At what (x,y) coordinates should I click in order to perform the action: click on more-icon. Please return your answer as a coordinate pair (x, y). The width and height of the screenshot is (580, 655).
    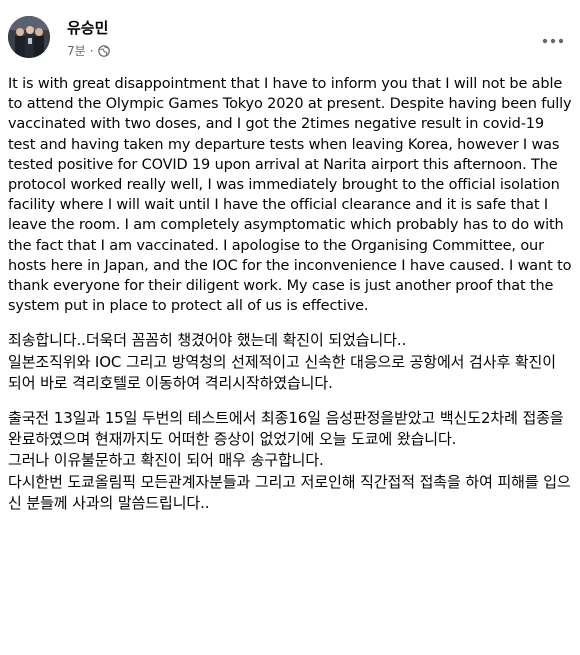
    Looking at the image, I should click on (553, 41).